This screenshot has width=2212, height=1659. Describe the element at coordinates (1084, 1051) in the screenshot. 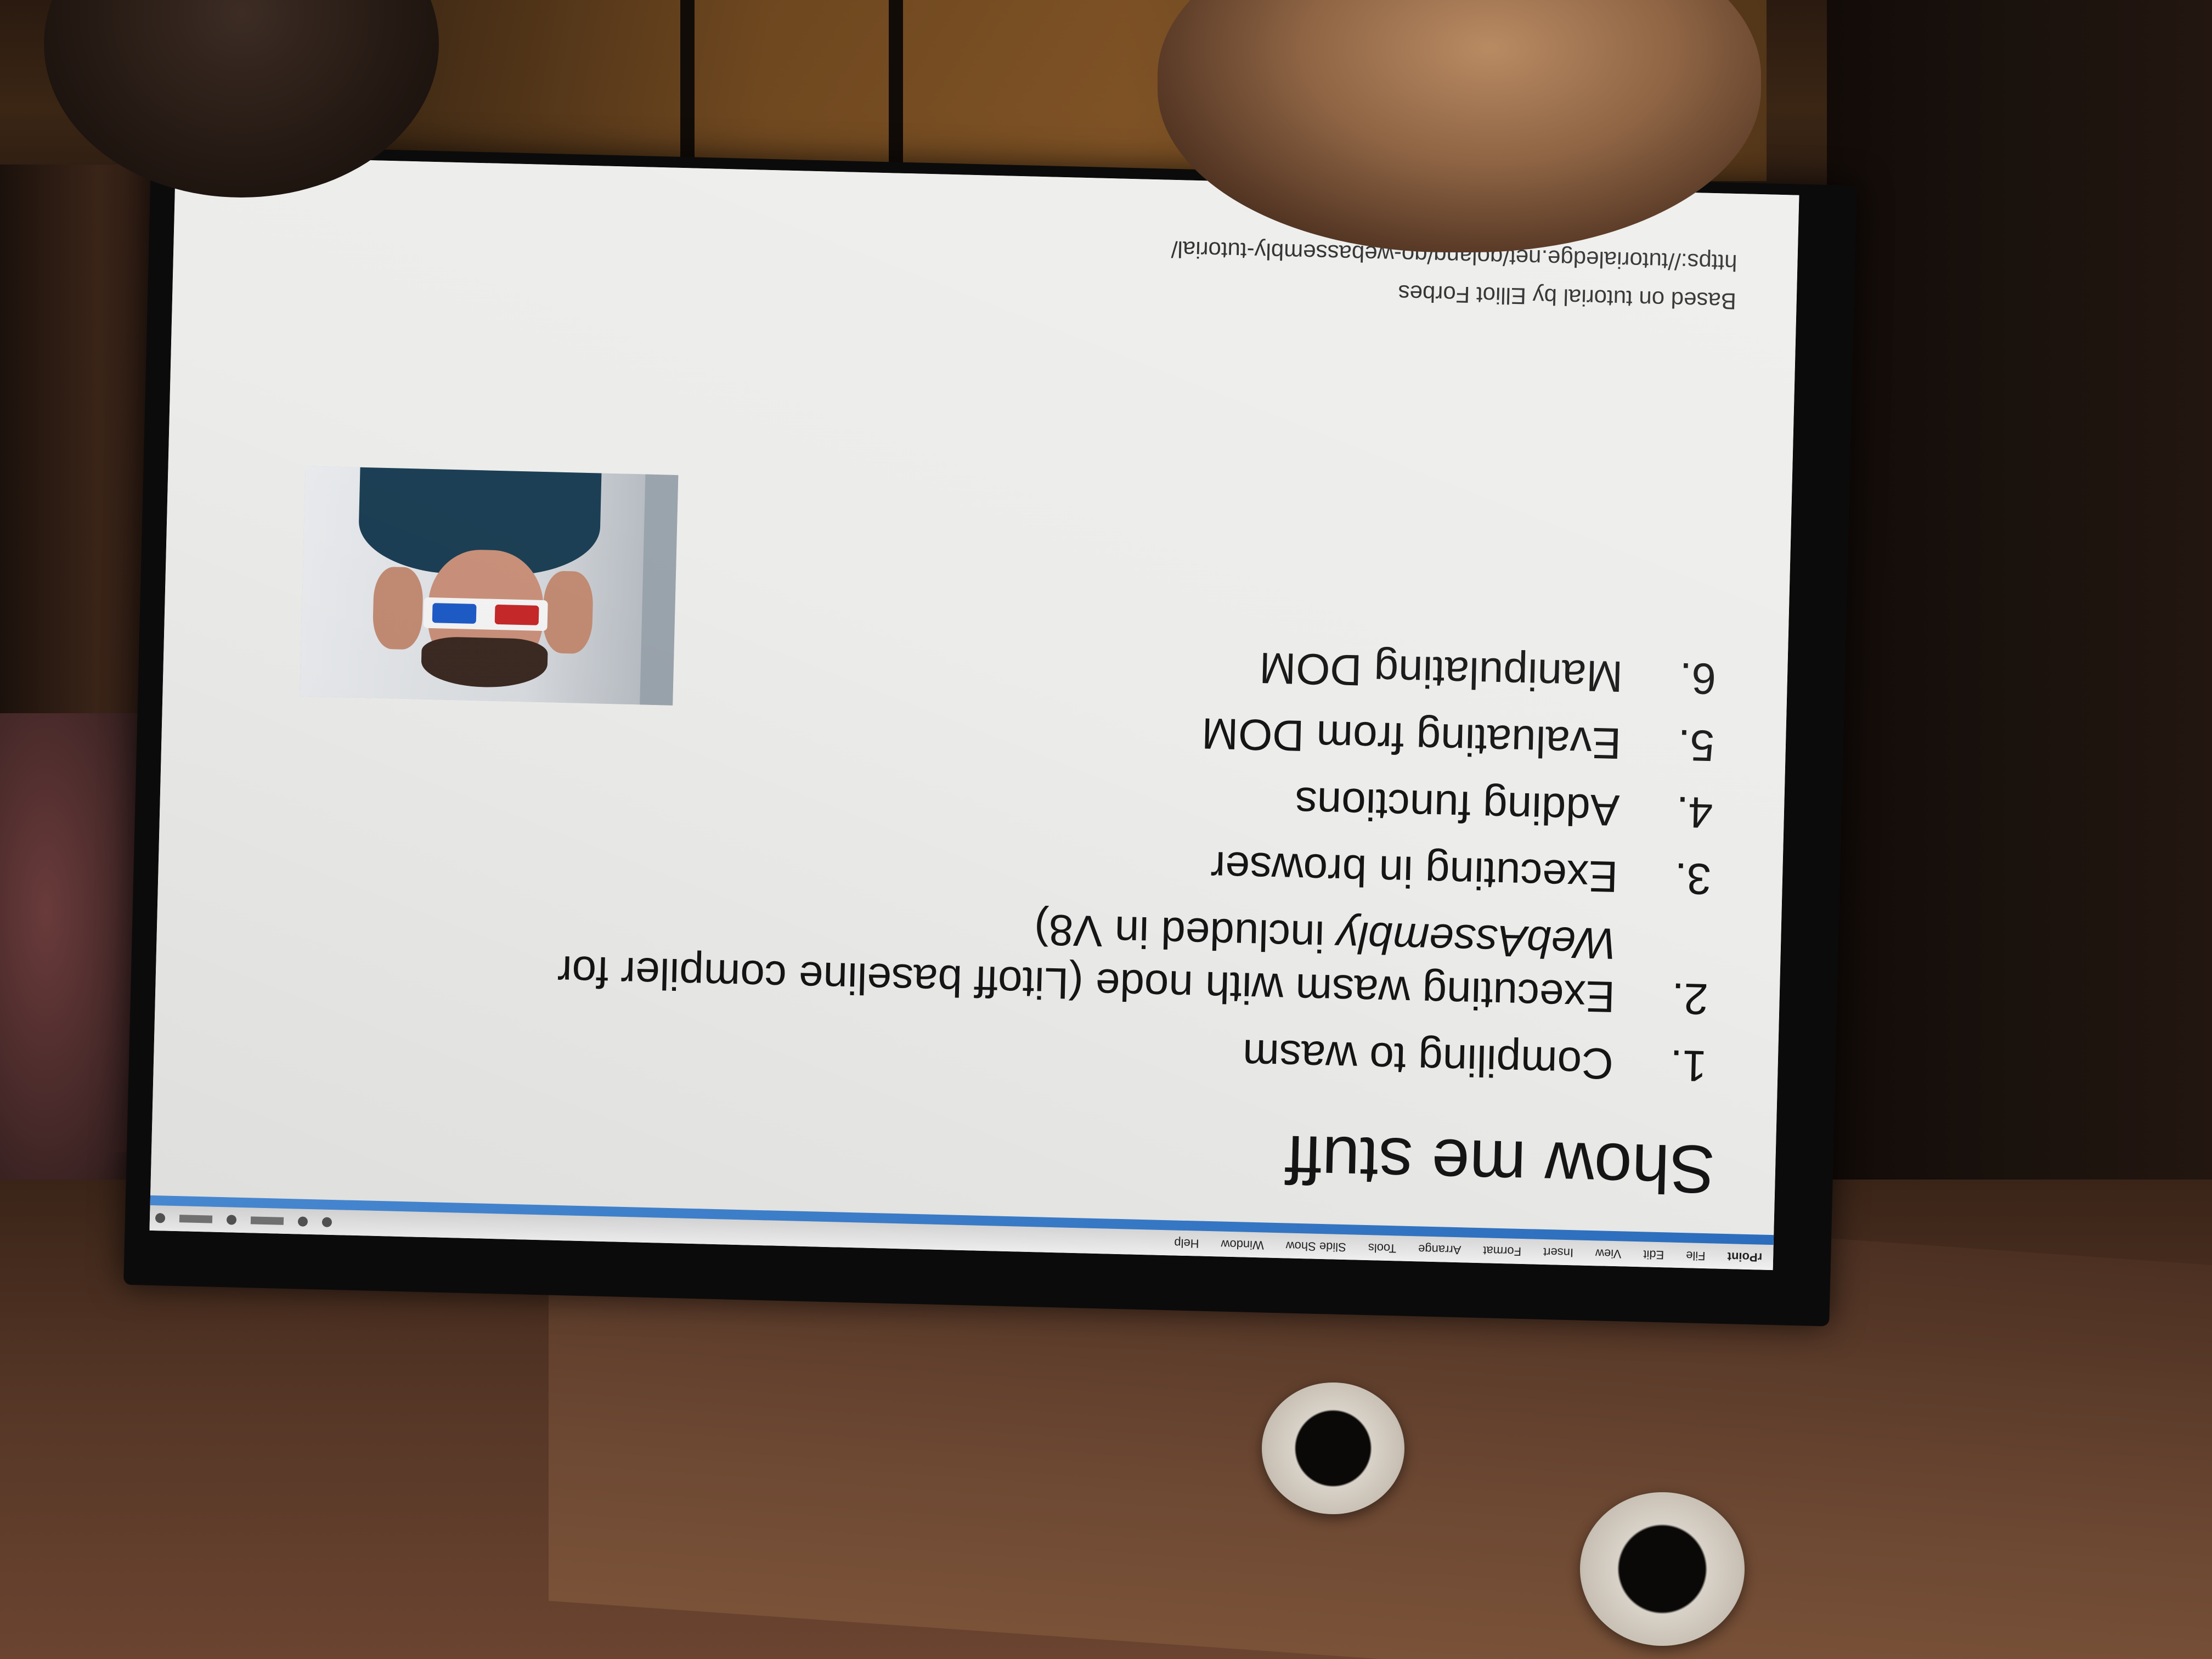

I see `list-item-text: Compiling to wasm` at that location.